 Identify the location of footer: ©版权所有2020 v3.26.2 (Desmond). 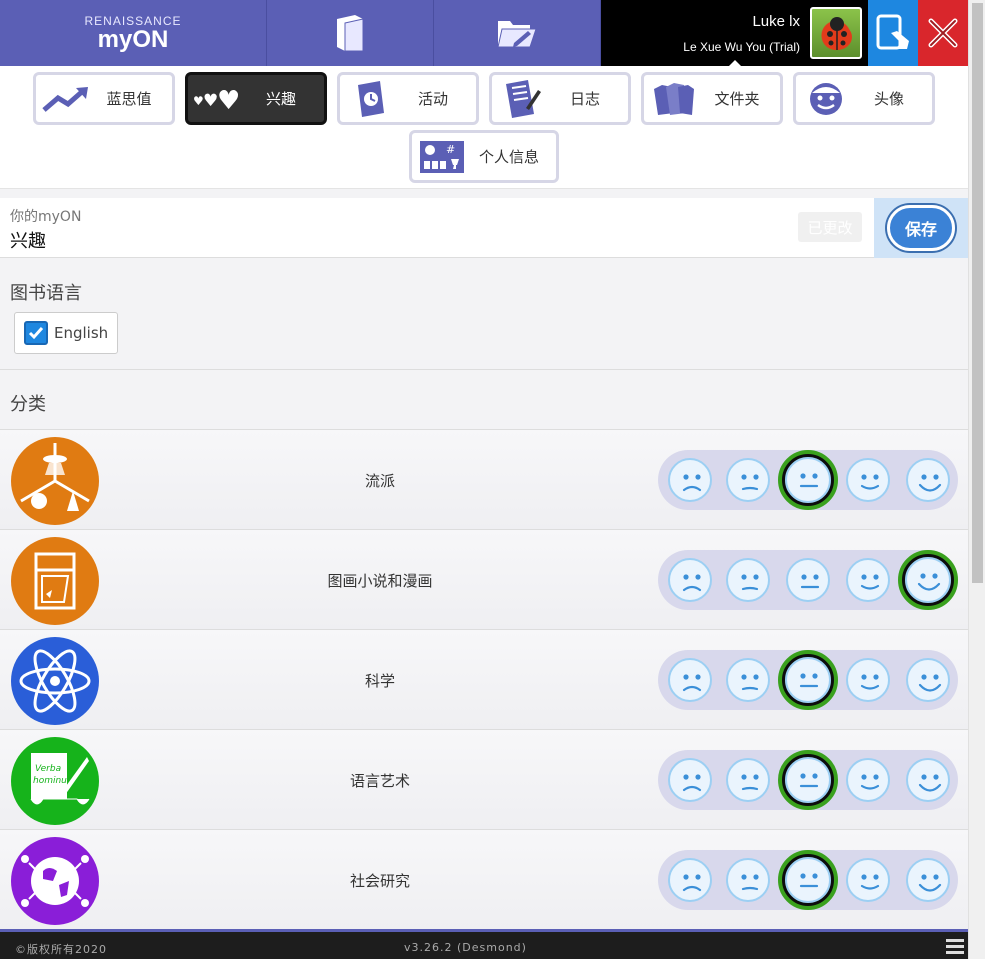
(484, 944).